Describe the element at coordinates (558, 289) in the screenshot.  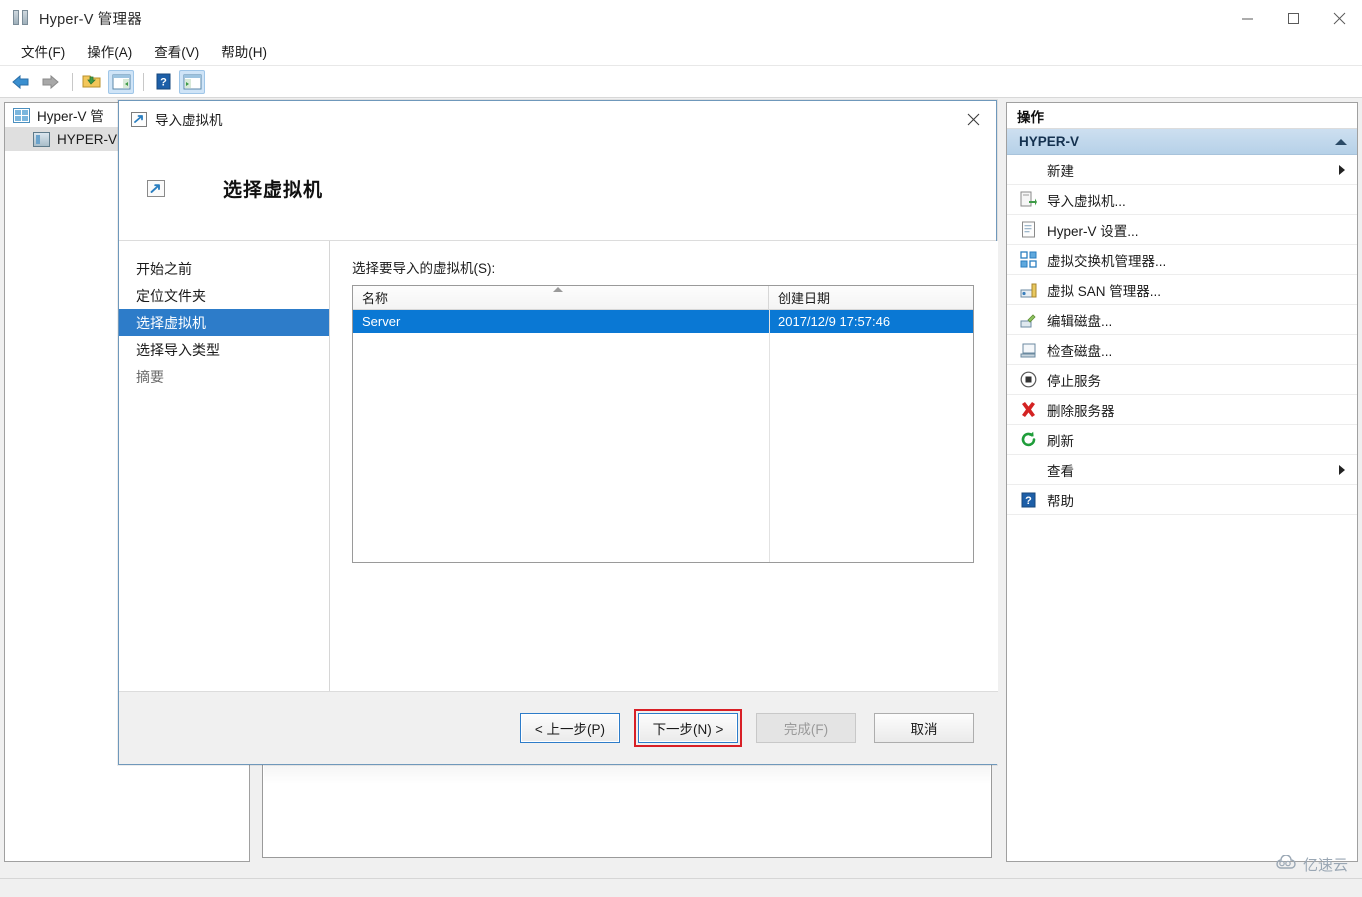
I see `sort-ascending-icon` at that location.